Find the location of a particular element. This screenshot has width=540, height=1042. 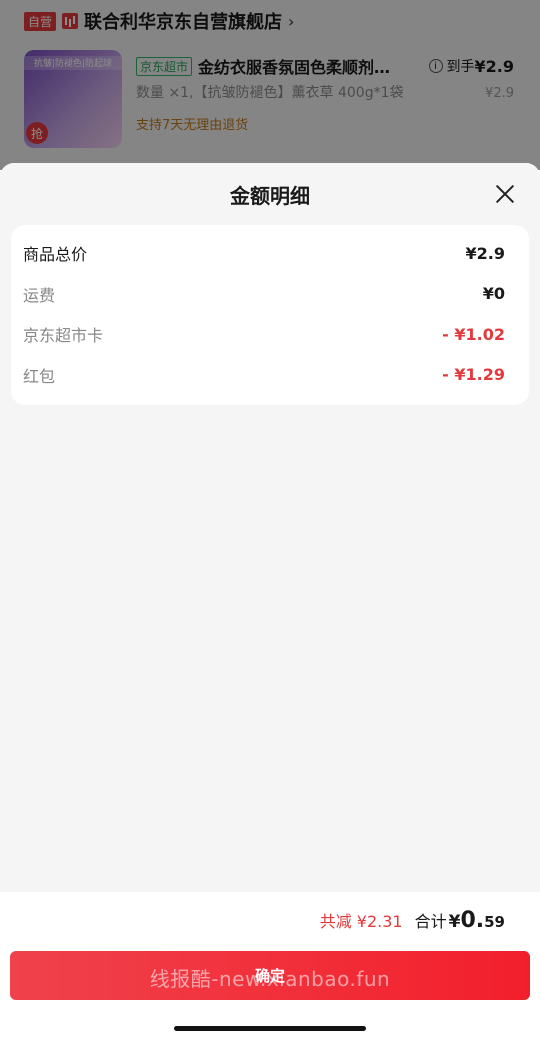

confirm-button-label: 确定 is located at coordinates (269, 976).